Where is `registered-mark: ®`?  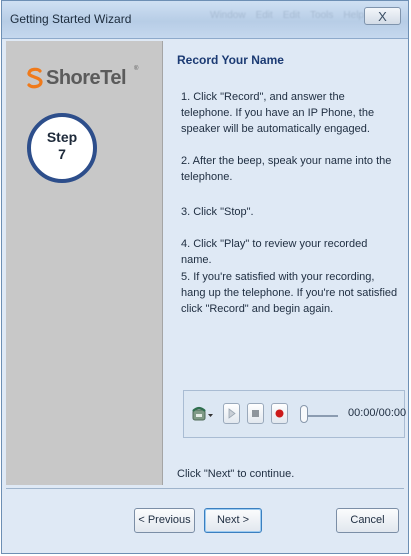 registered-mark: ® is located at coordinates (136, 69).